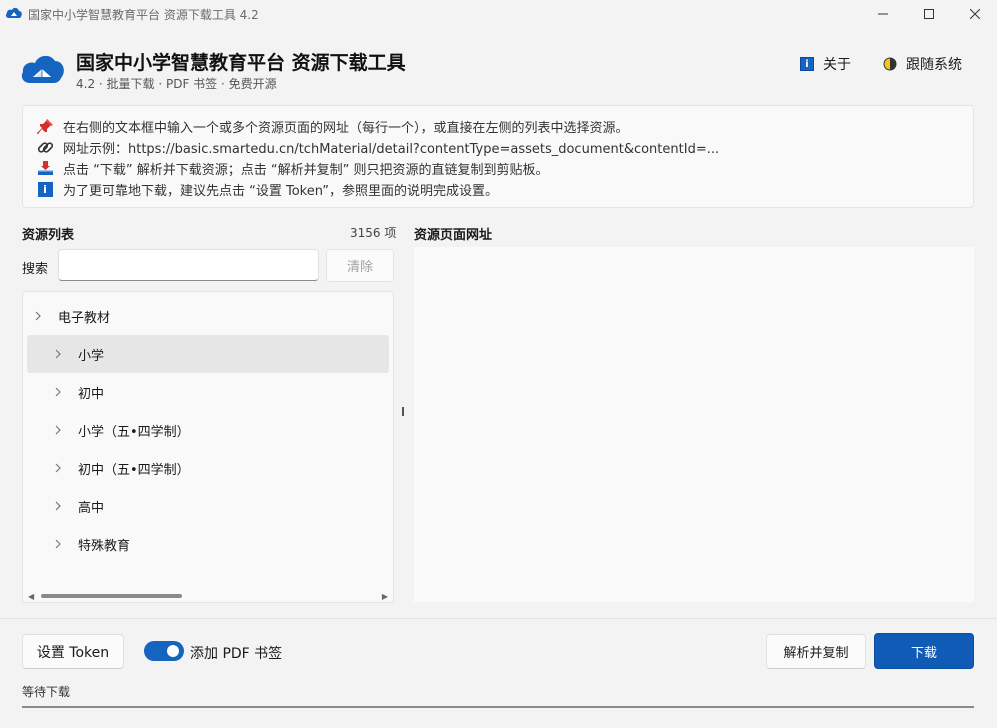 Image resolution: width=997 pixels, height=728 pixels. Describe the element at coordinates (104, 546) in the screenshot. I see `tree-item-label: 特殊教育` at that location.